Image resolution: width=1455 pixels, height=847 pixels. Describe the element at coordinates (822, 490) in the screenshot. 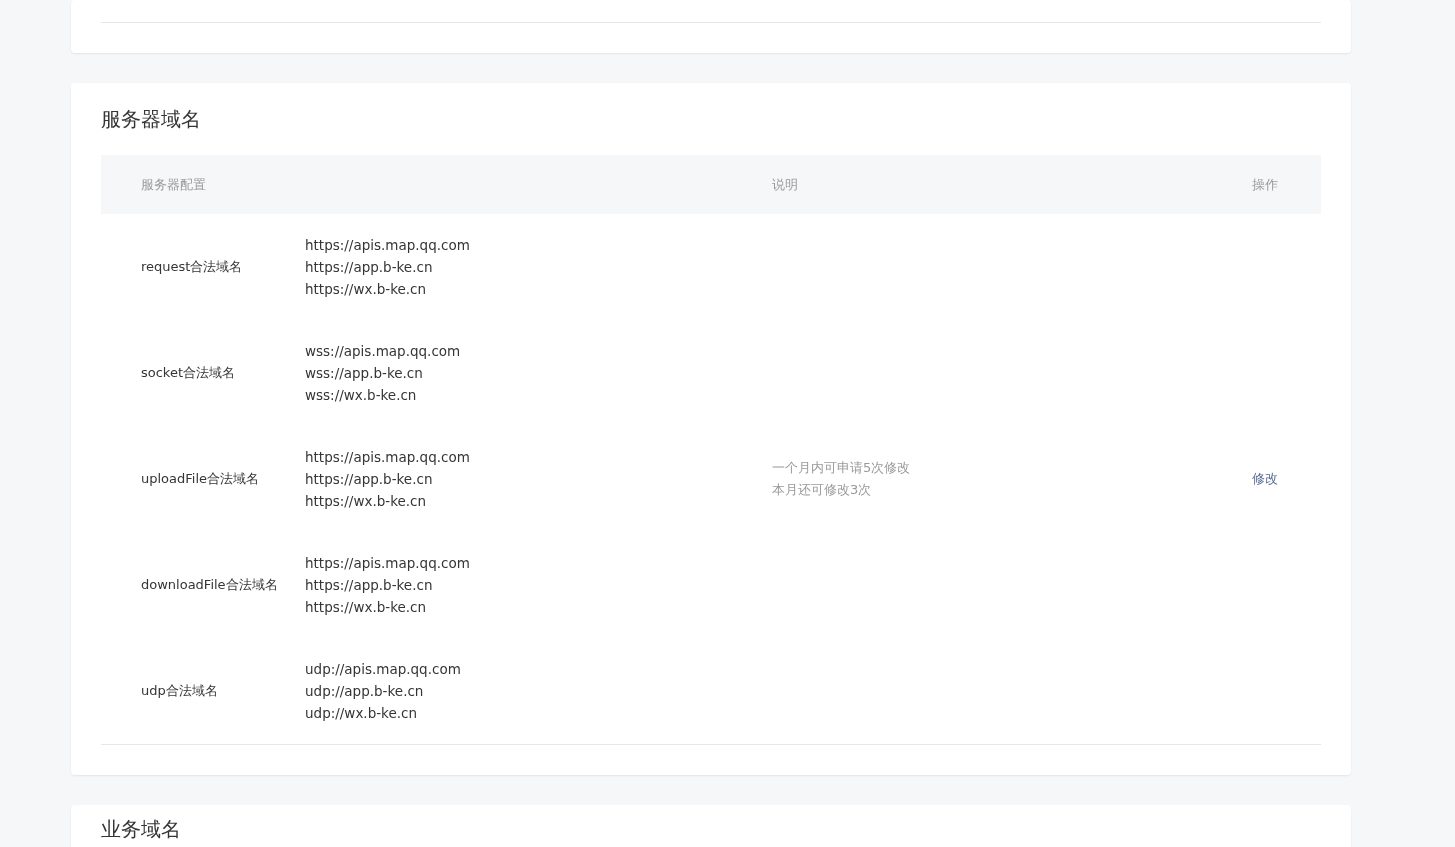

I see `description-text: 本月还可修改3次` at that location.